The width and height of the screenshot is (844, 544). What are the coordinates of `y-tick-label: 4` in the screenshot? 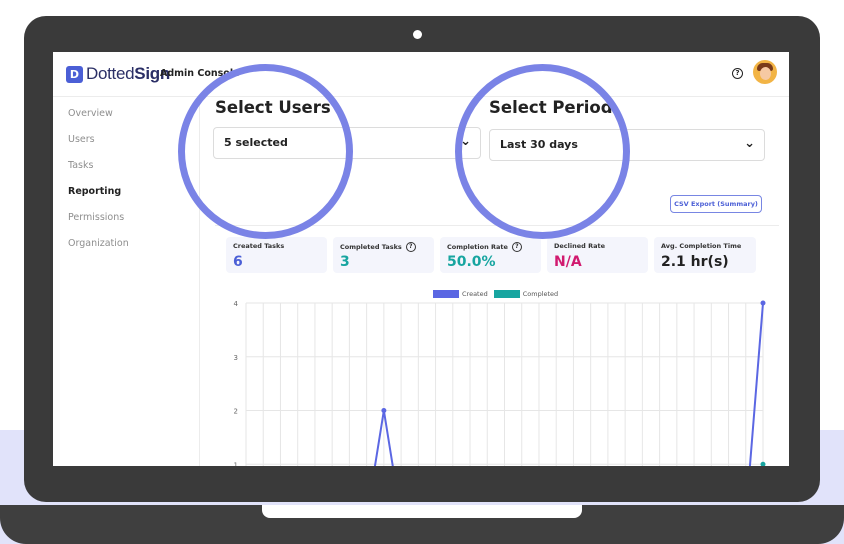 It's located at (236, 304).